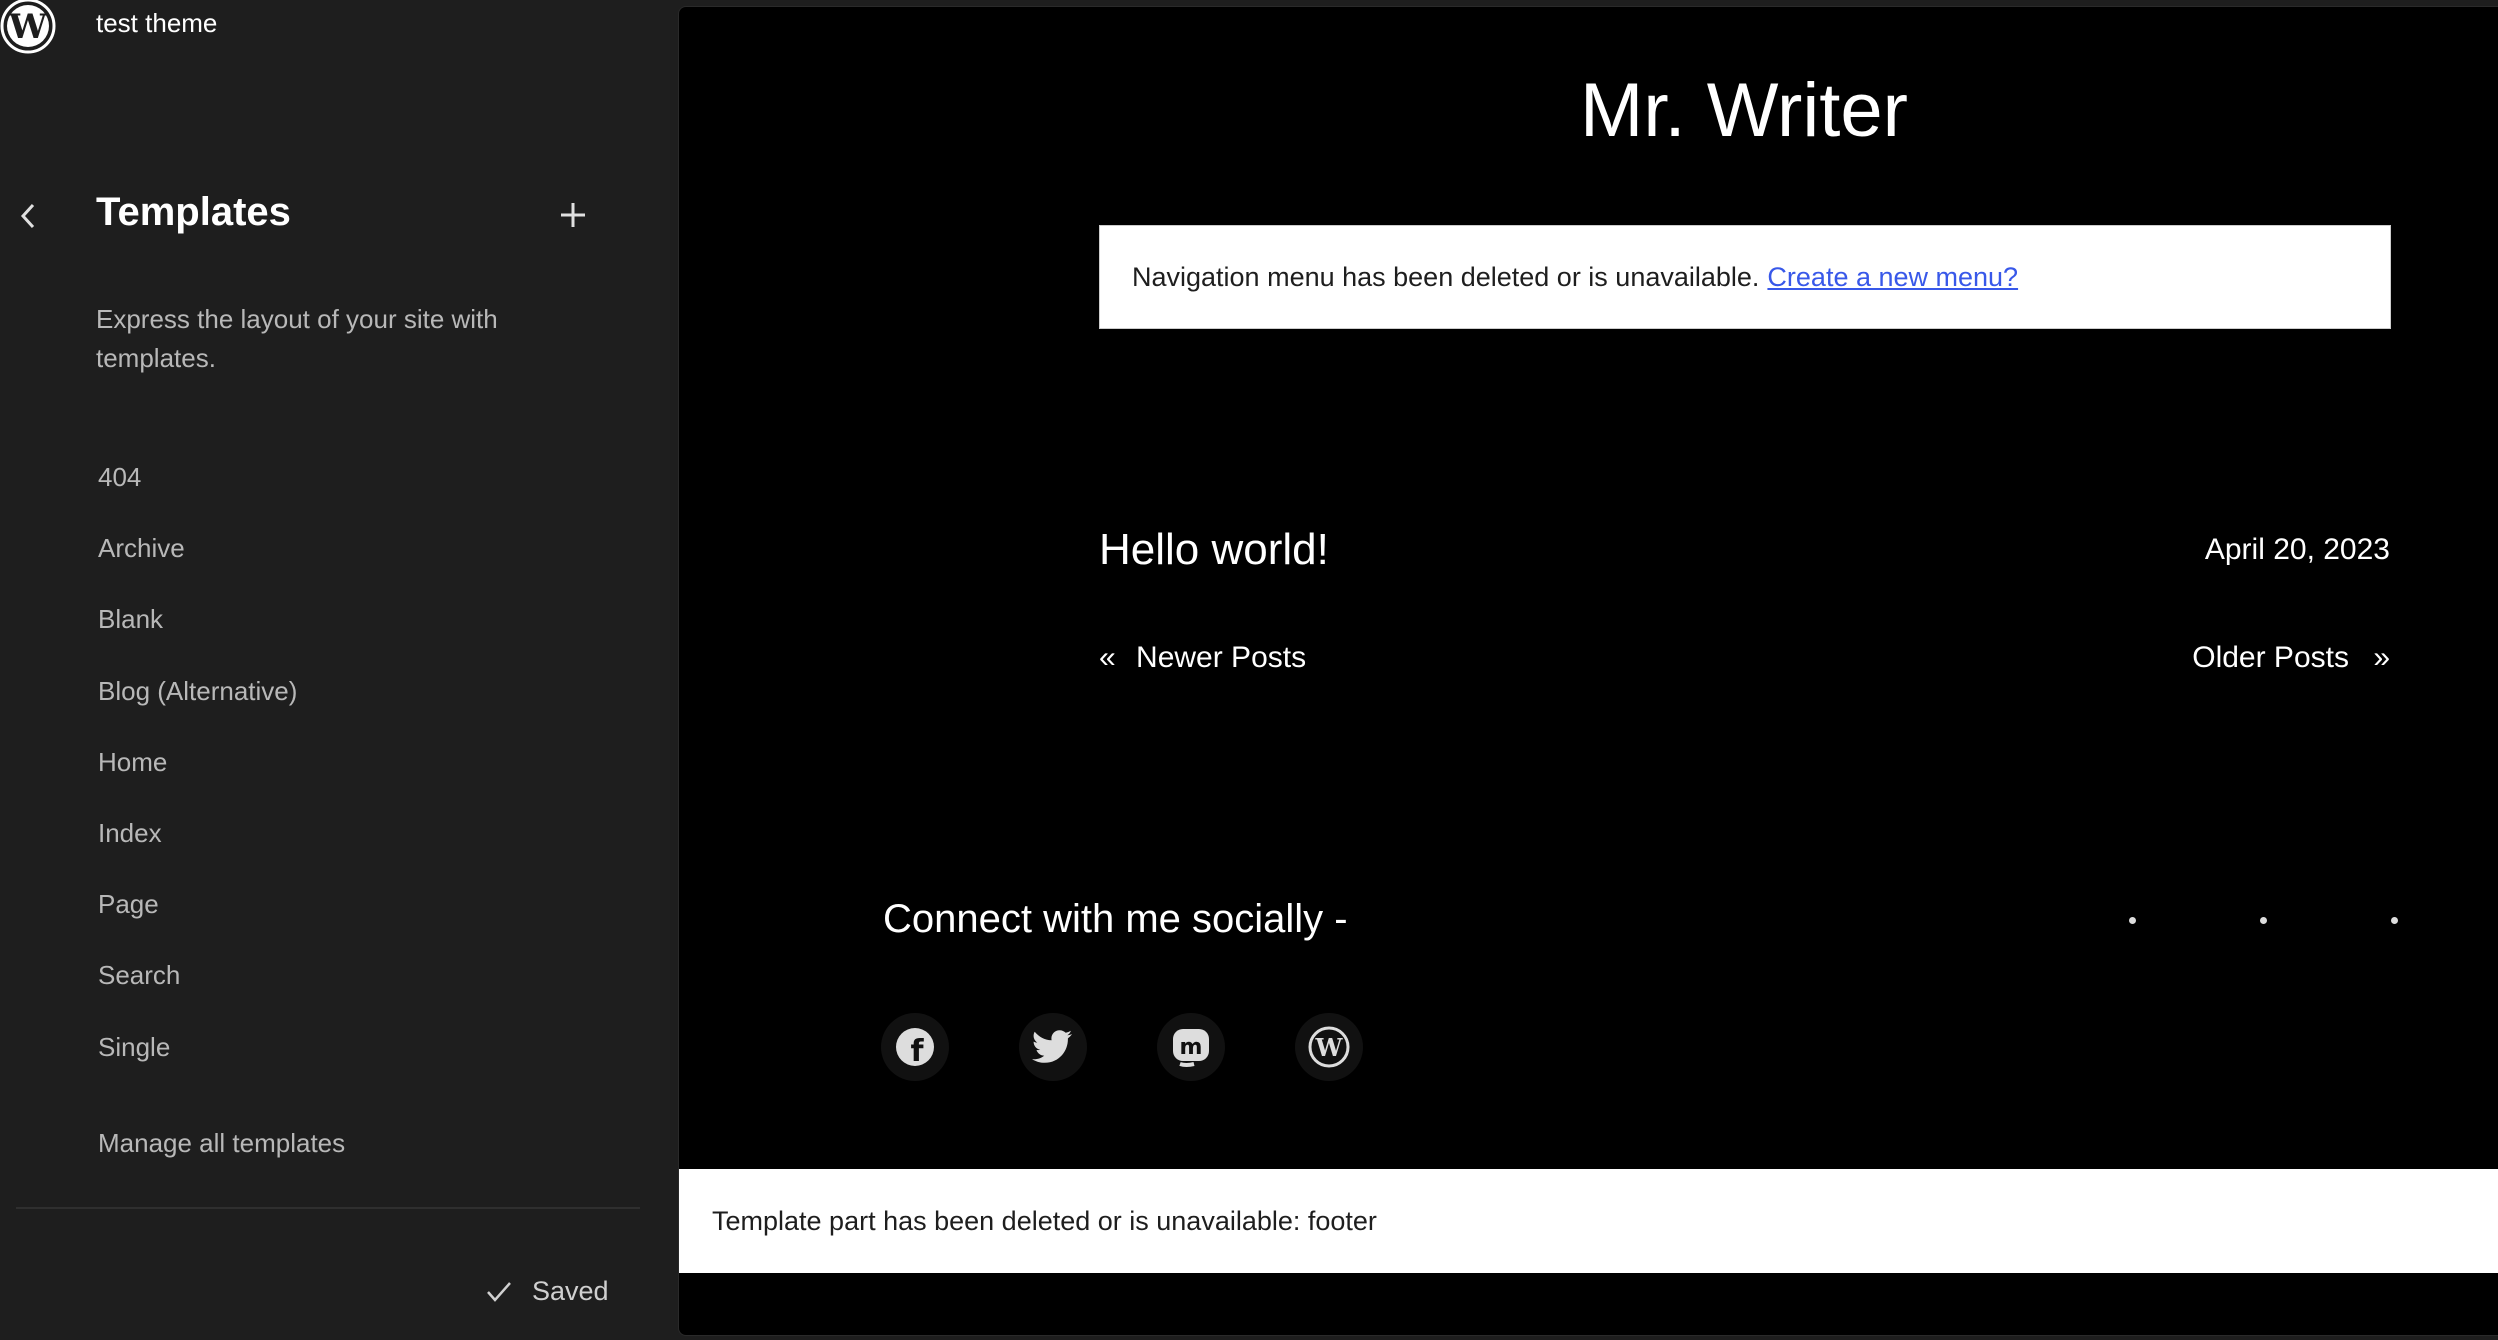 The height and width of the screenshot is (1340, 2498). What do you see at coordinates (1107, 657) in the screenshot?
I see `newer-posts-arrow: «` at bounding box center [1107, 657].